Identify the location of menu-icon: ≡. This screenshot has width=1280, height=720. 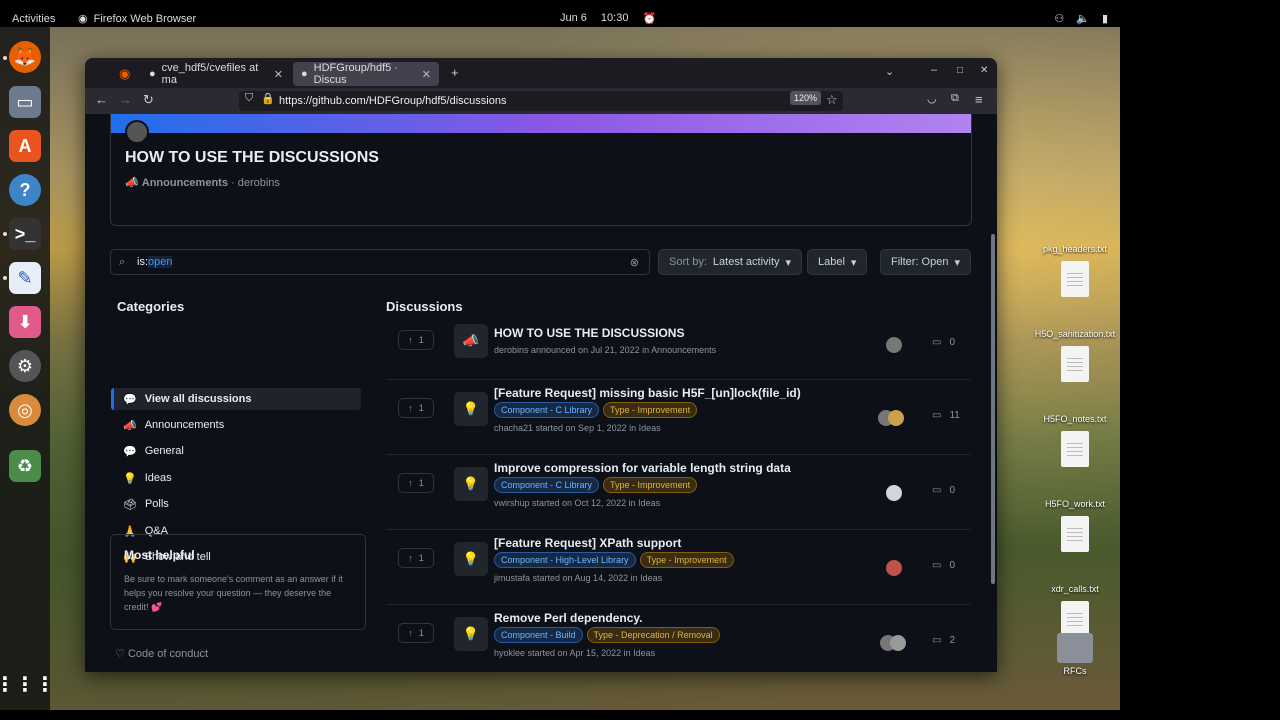
(979, 99).